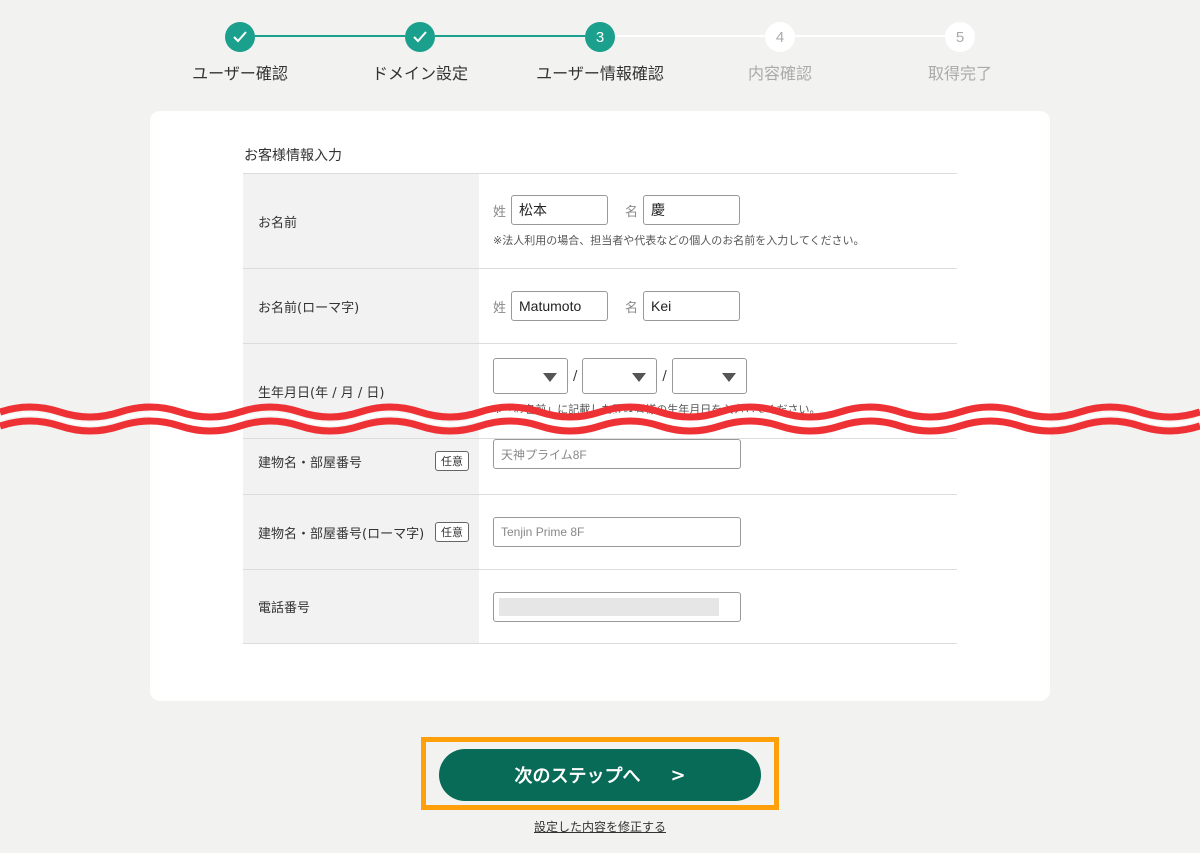 This screenshot has width=1200, height=853. I want to click on step-1-check-icon, so click(240, 37).